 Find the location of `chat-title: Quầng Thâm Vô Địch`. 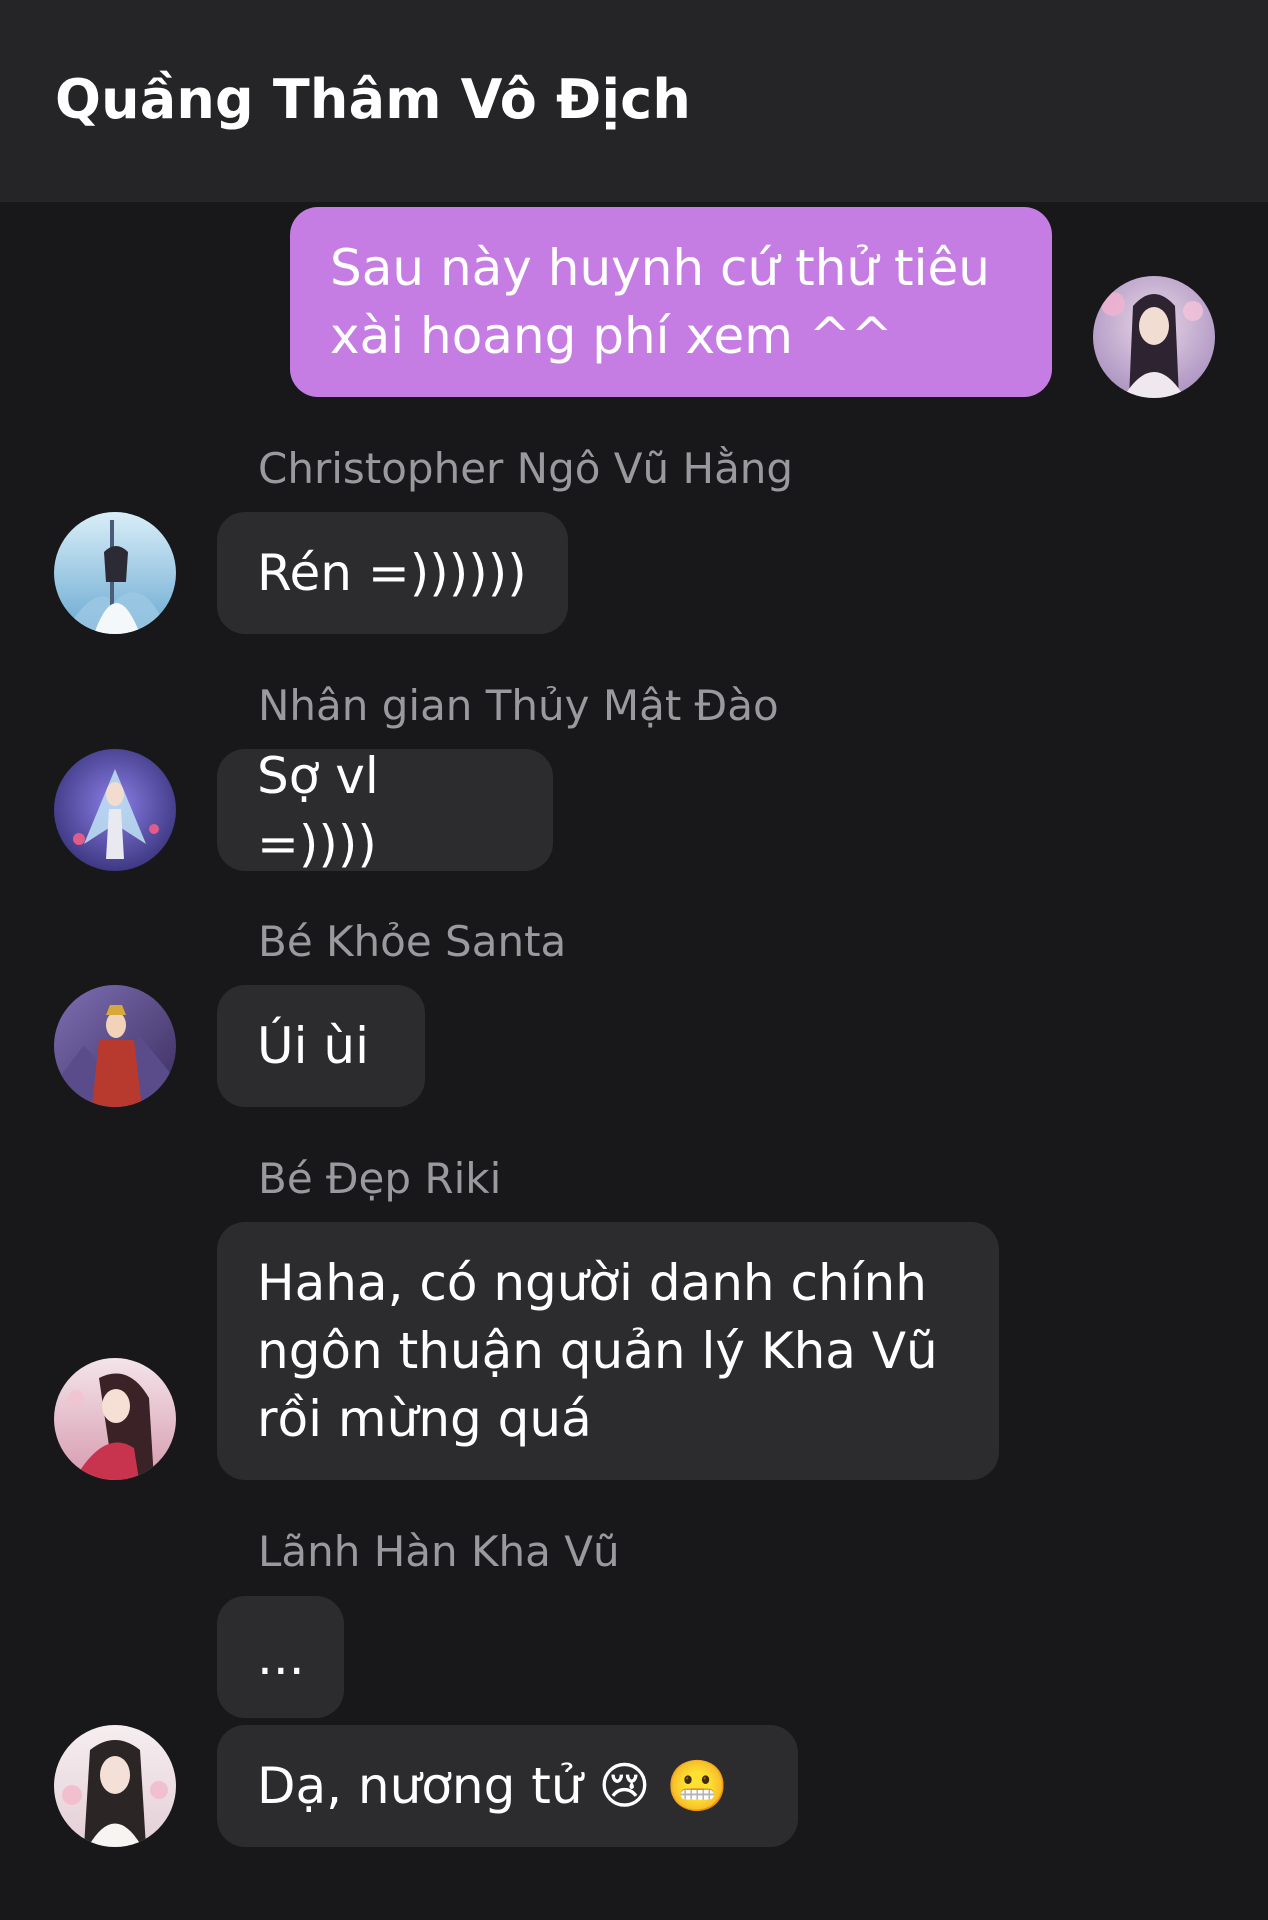

chat-title: Quầng Thâm Vô Địch is located at coordinates (373, 99).